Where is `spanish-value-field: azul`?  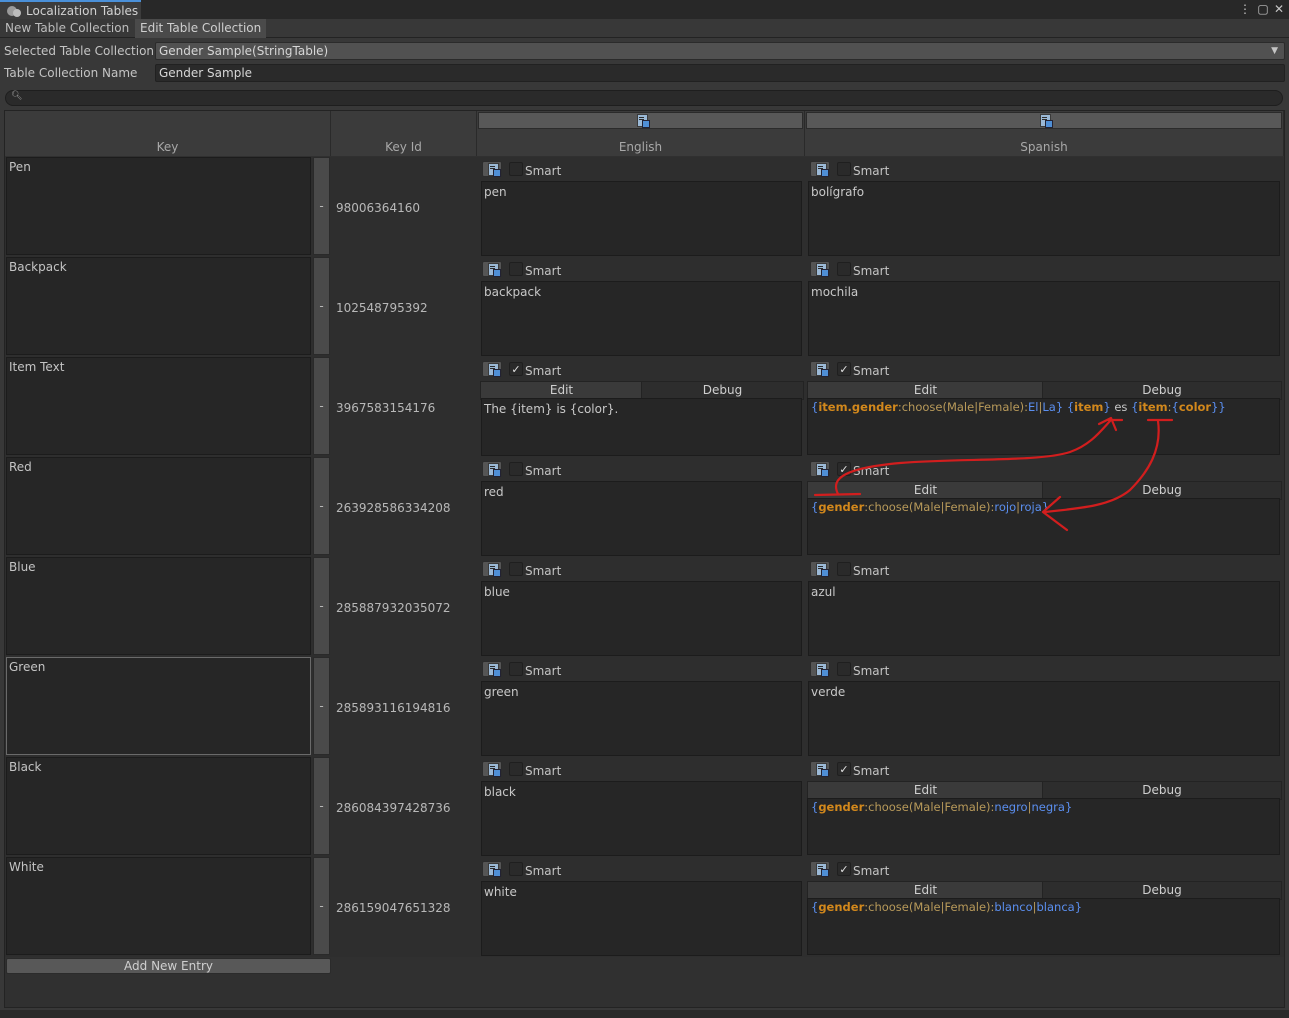
spanish-value-field: azul is located at coordinates (1044, 618).